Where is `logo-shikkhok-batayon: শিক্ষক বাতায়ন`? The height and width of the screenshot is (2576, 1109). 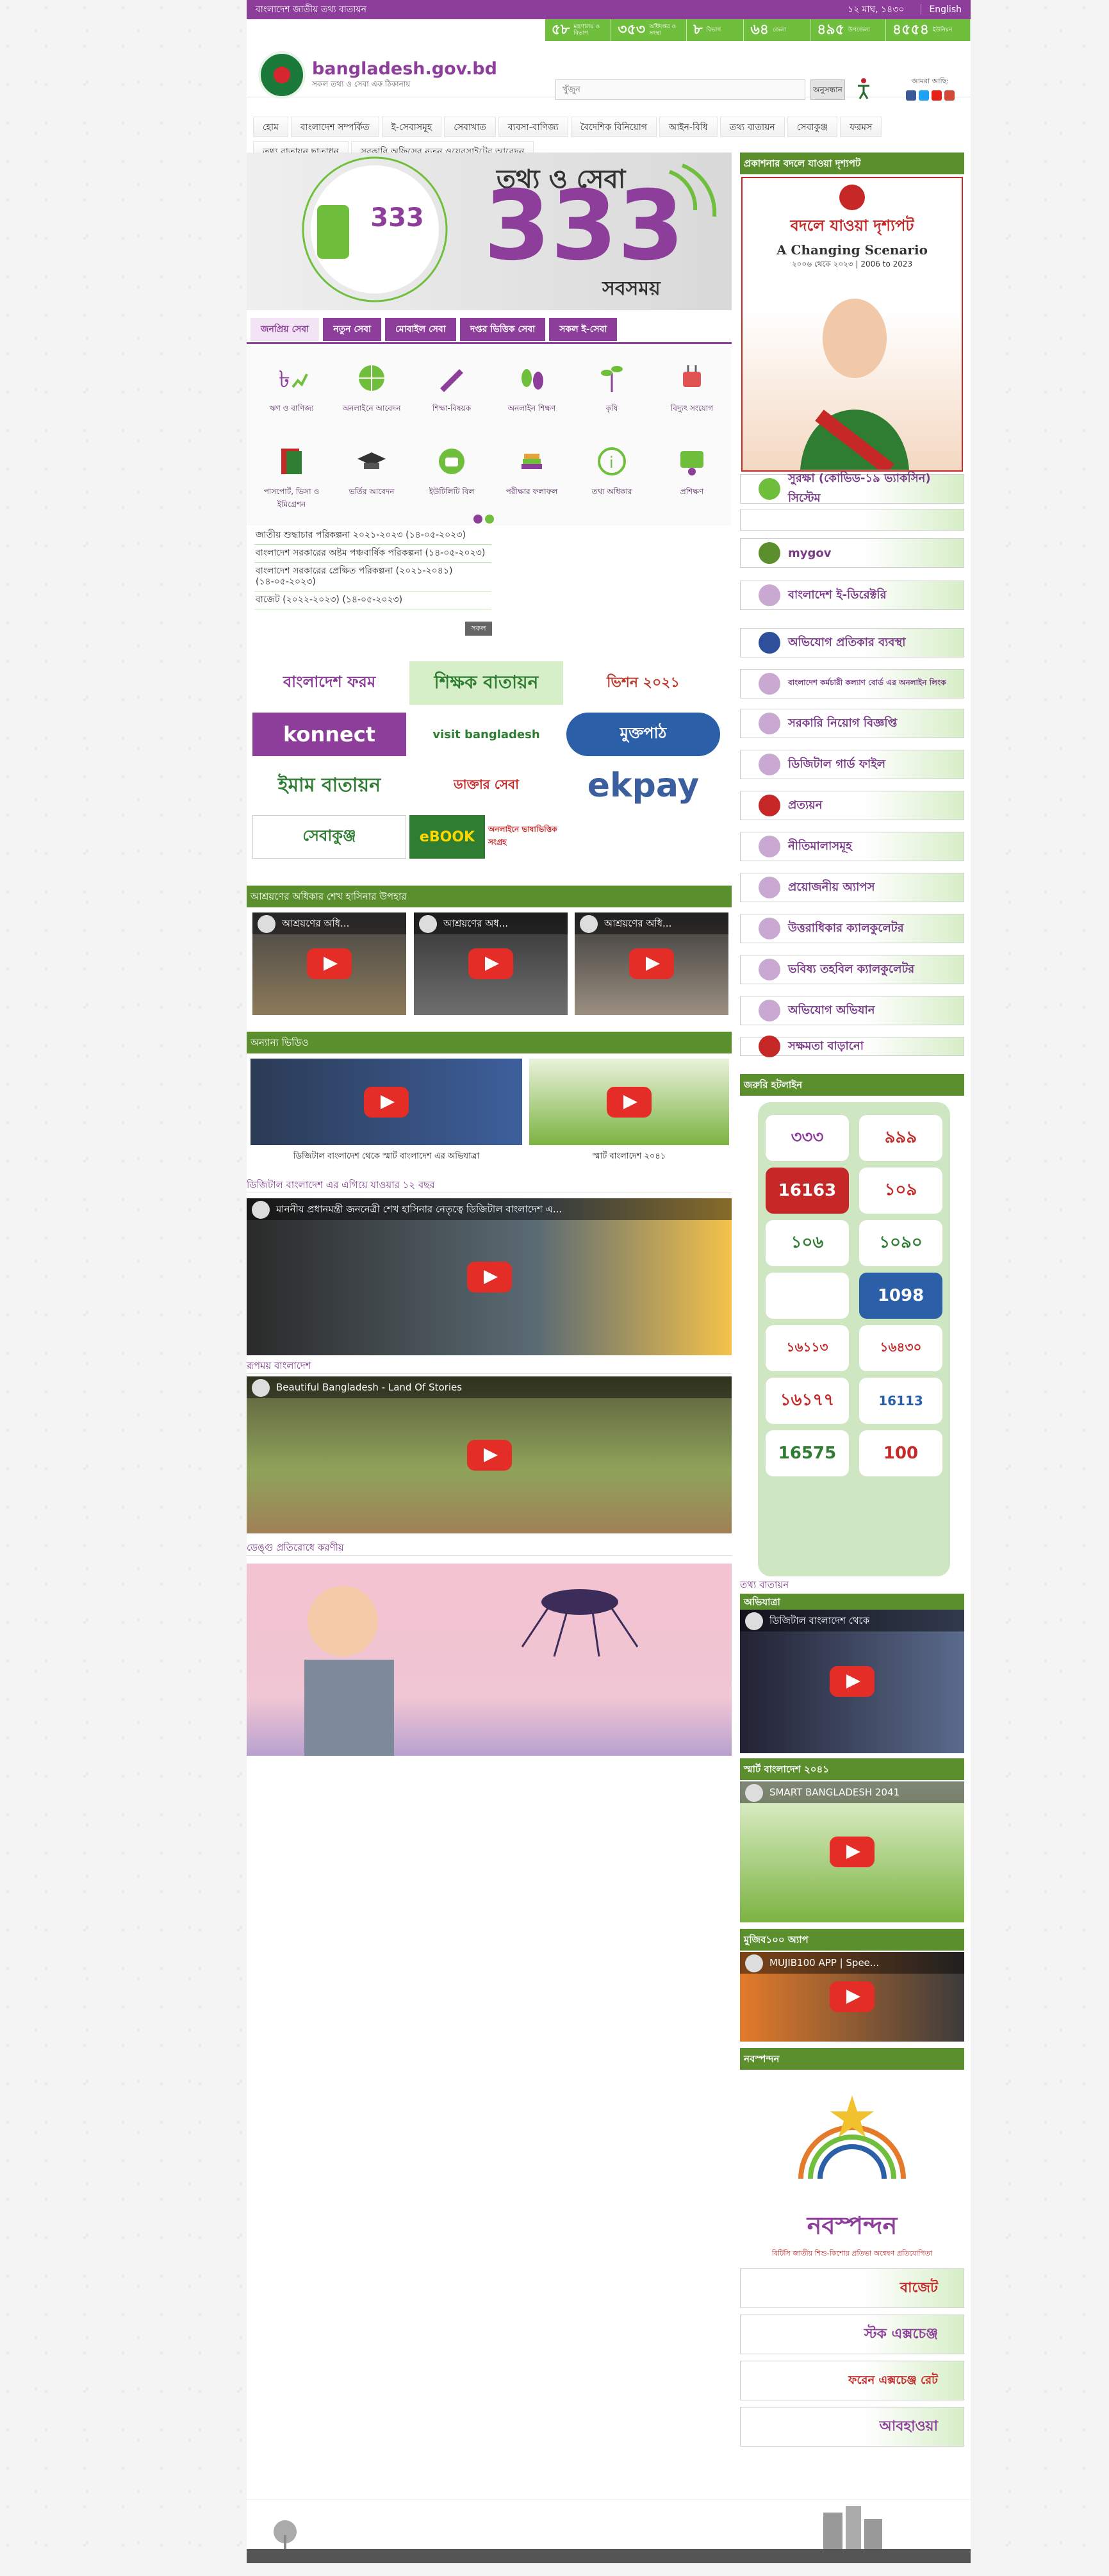 logo-shikkhok-batayon: শিক্ষক বাতায়ন is located at coordinates (486, 683).